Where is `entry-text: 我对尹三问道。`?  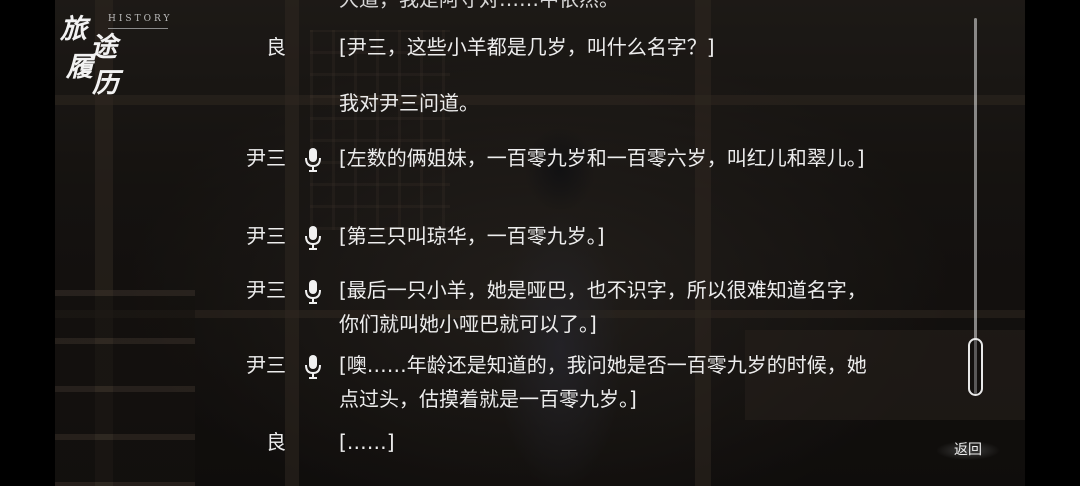 entry-text: 我对尹三问道。 is located at coordinates (409, 103).